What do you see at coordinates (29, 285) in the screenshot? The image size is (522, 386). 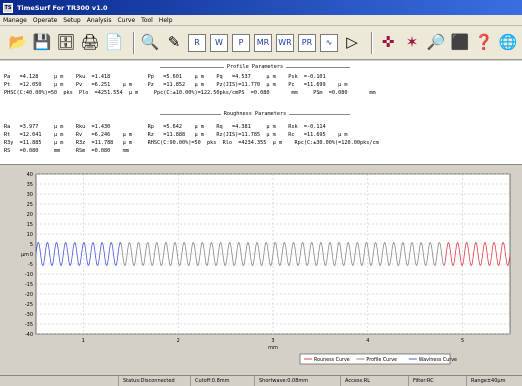 I see `y-tick-label: -15` at bounding box center [29, 285].